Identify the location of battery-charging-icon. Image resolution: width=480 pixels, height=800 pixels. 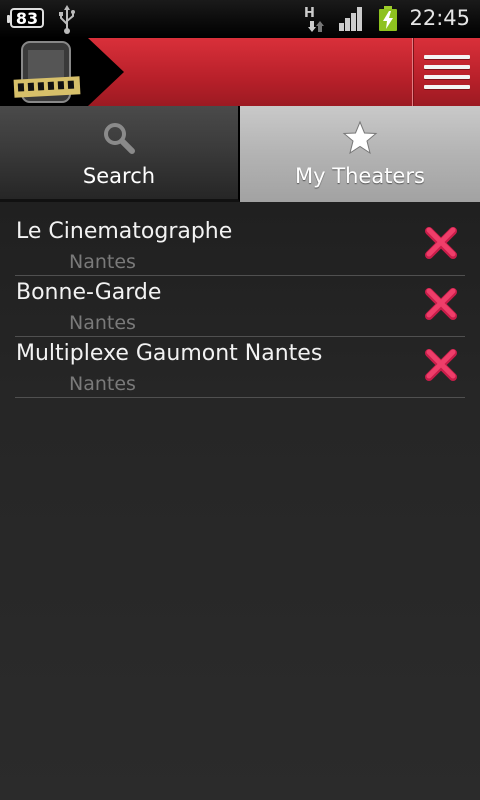
(388, 18).